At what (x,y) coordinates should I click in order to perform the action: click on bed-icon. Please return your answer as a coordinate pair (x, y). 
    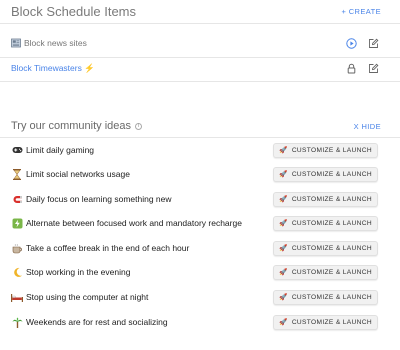
    Looking at the image, I should click on (17, 297).